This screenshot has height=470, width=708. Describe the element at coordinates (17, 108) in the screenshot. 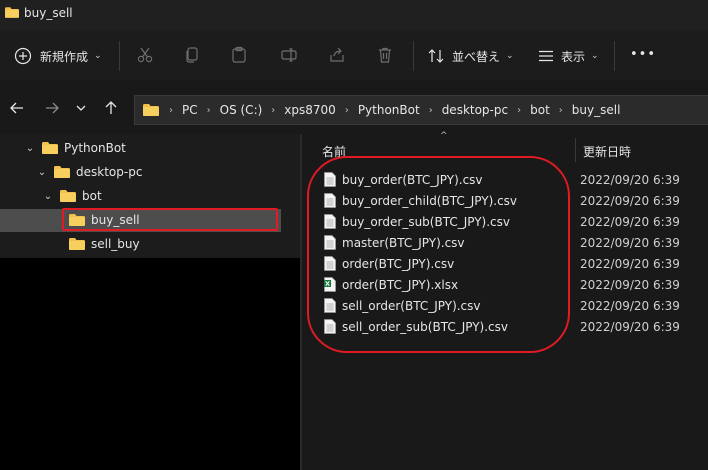

I see `back-arrow-icon` at that location.